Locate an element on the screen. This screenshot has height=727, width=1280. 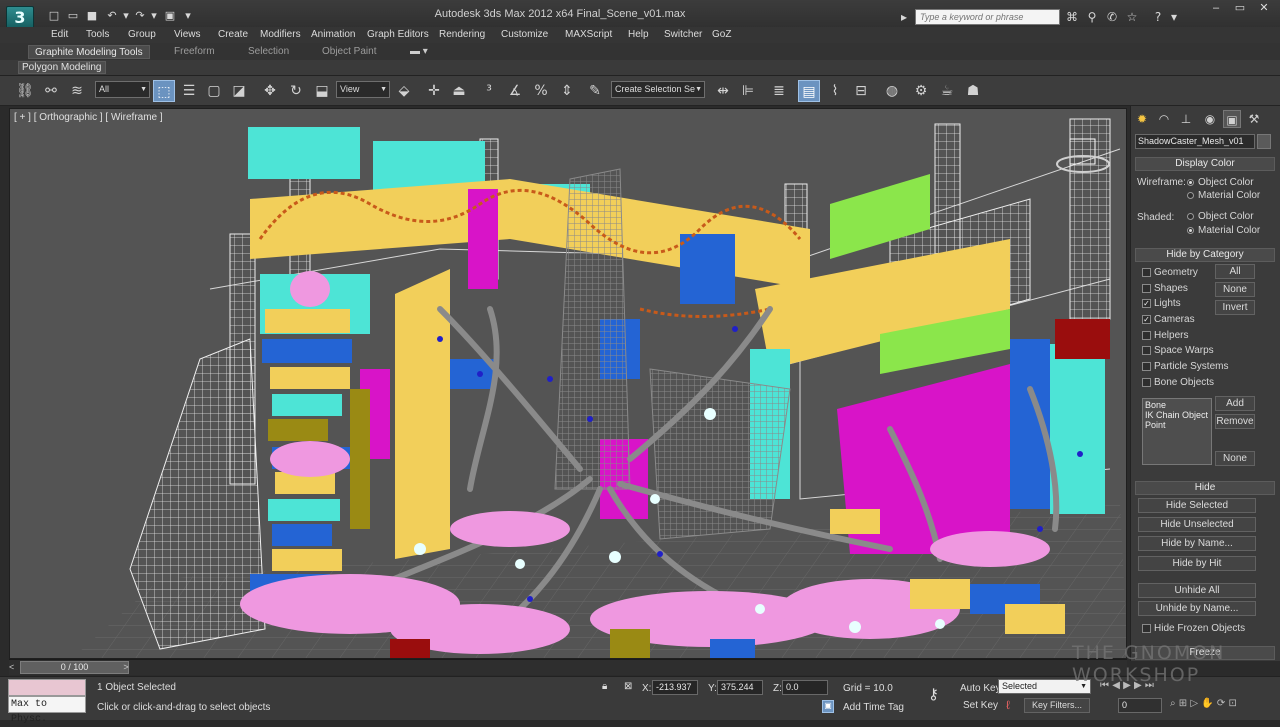
align-icon: ⊫ is located at coordinates (748, 91).